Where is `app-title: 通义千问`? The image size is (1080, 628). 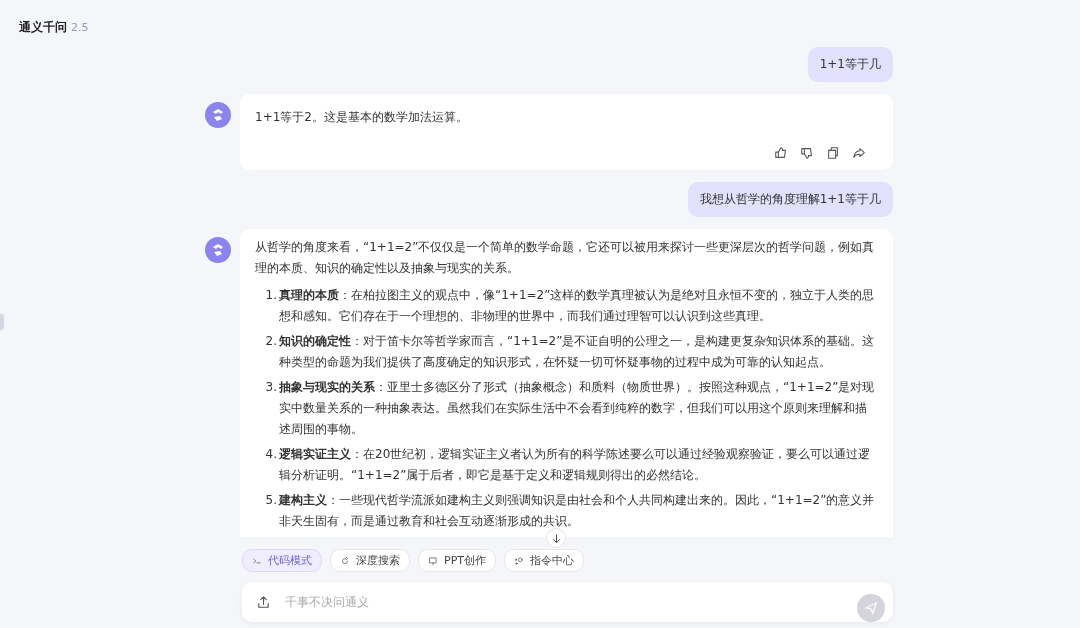
app-title: 通义千问 is located at coordinates (43, 27).